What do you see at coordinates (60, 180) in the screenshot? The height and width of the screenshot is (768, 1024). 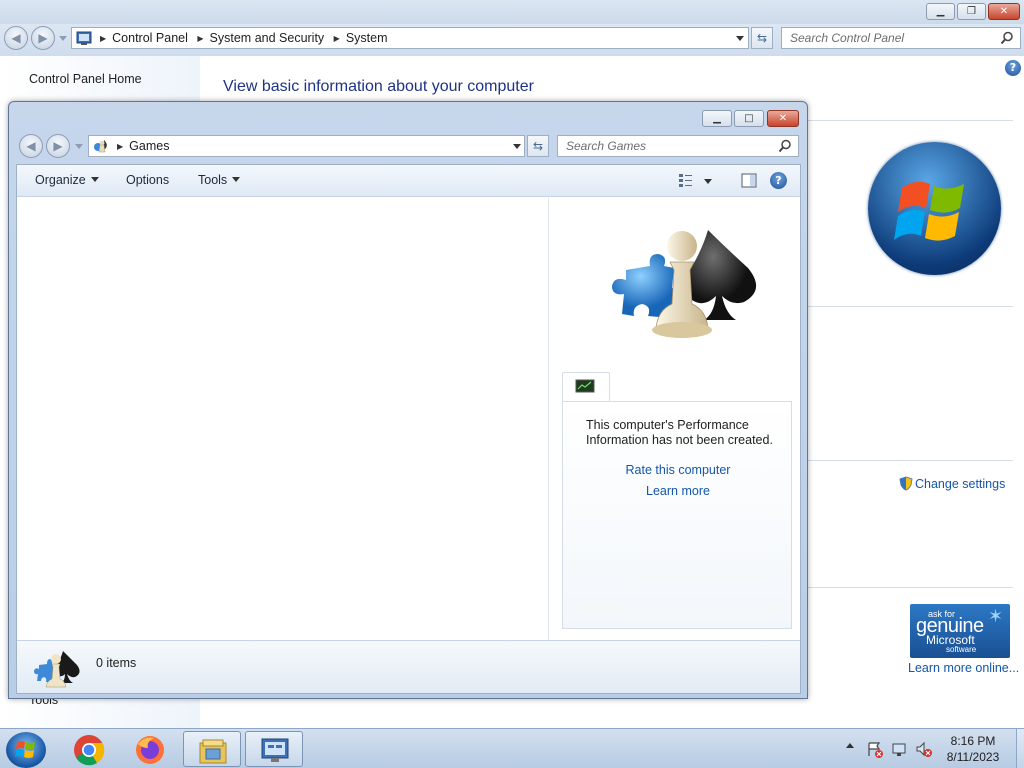 I see `organize-label: Organize` at bounding box center [60, 180].